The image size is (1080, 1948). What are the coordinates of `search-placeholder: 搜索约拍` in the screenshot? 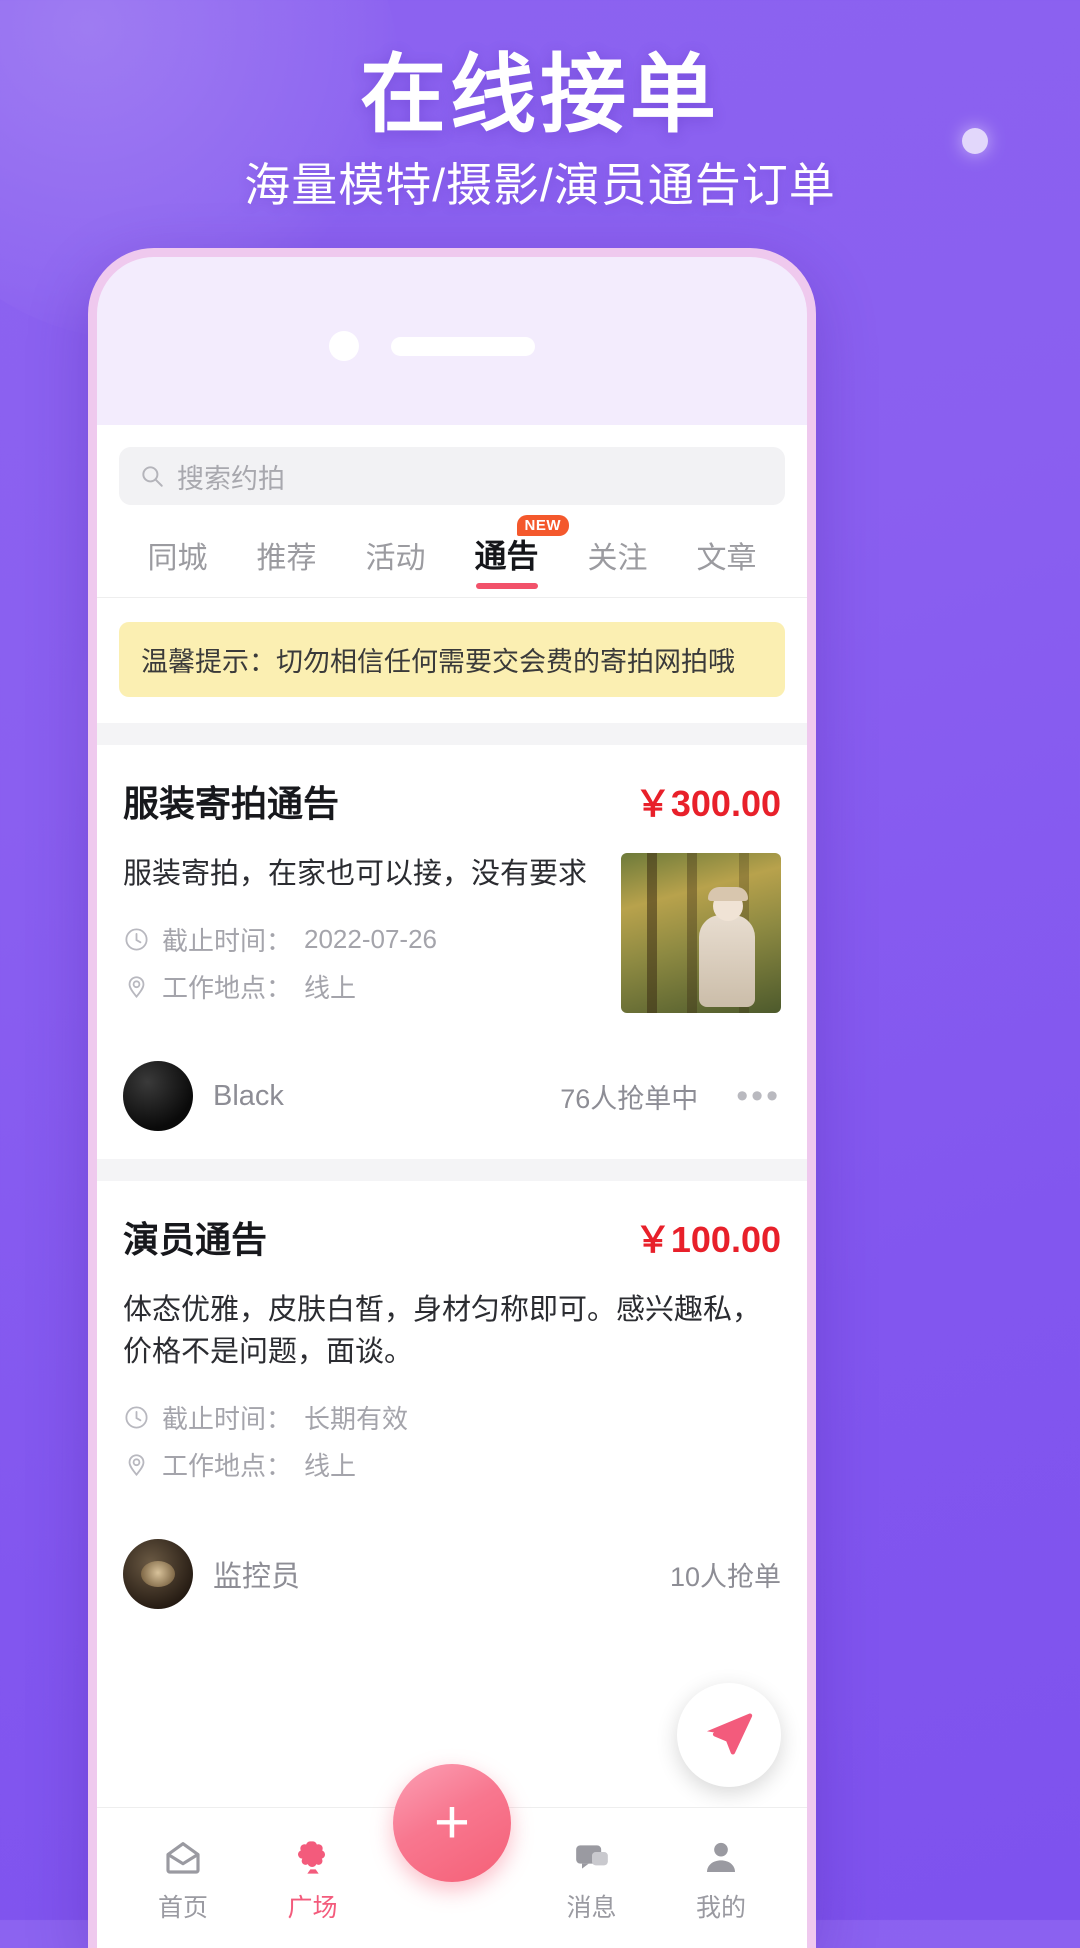 It's located at (231, 478).